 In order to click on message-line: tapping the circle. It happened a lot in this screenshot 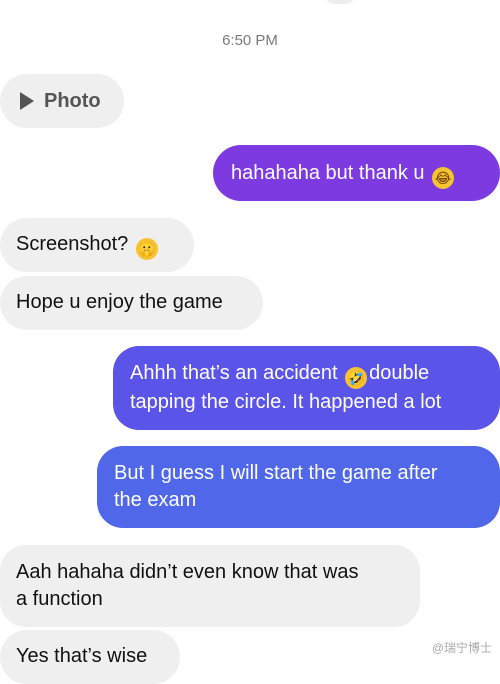, I will do `click(286, 402)`.